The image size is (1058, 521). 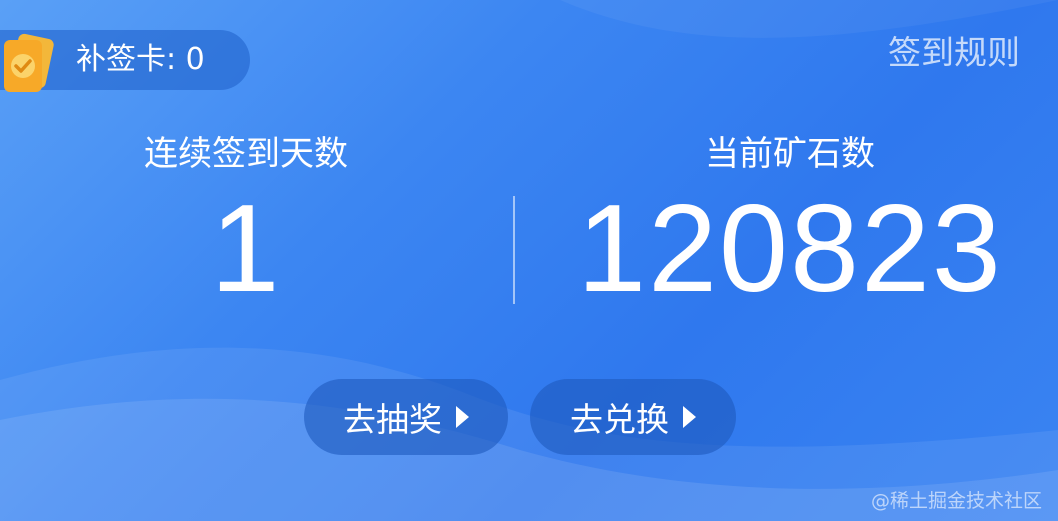 What do you see at coordinates (619, 419) in the screenshot?
I see `go-exchange-label: 去兑换` at bounding box center [619, 419].